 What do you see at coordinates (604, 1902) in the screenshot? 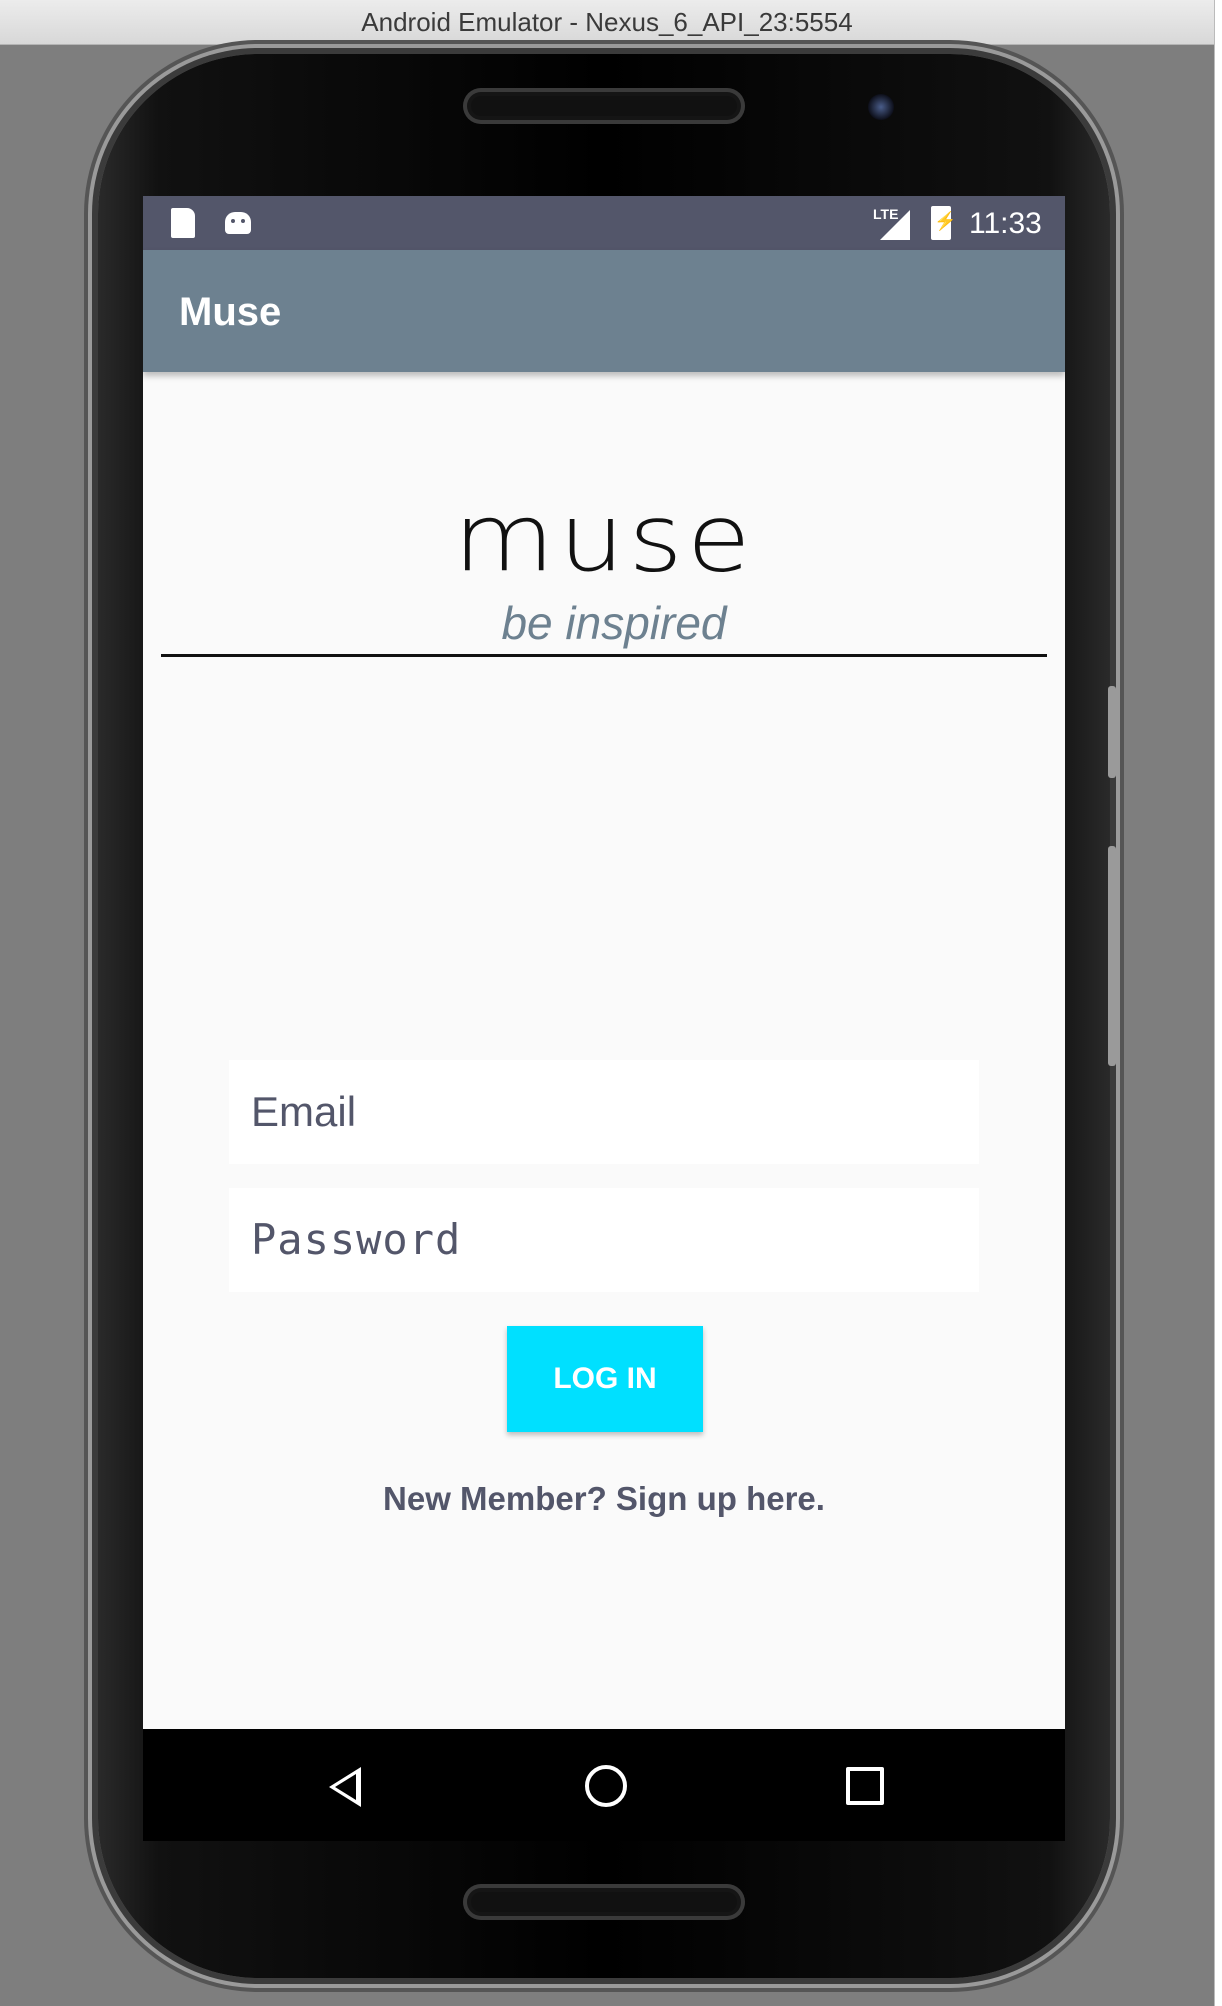
I see `bottom-speaker` at bounding box center [604, 1902].